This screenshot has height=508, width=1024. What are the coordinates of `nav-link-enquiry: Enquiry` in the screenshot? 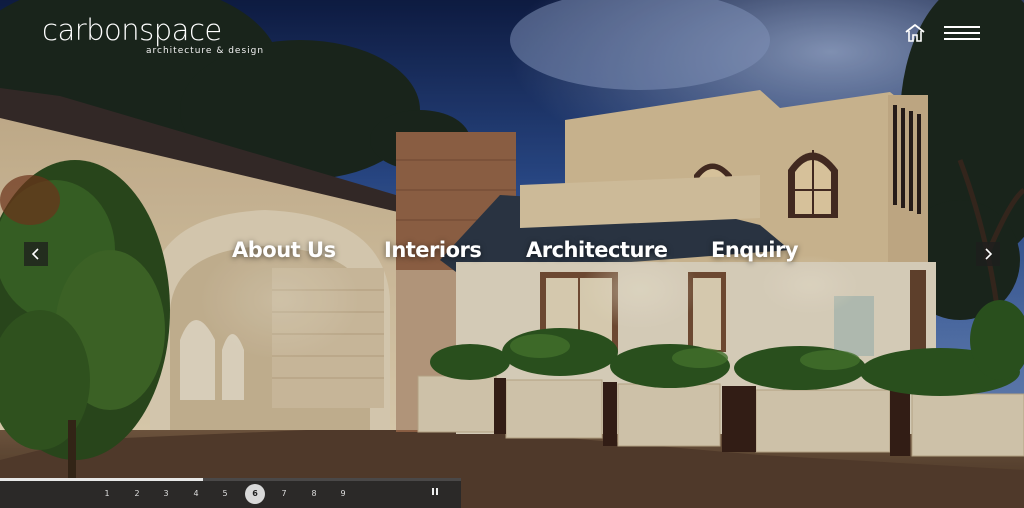 It's located at (755, 250).